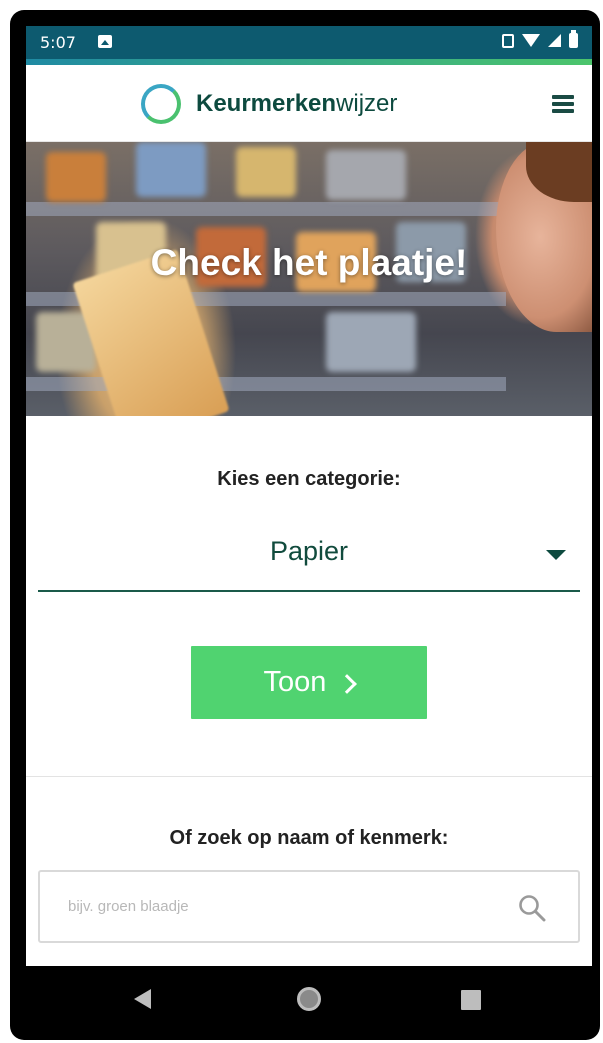 The image size is (603, 1043). I want to click on category-select: Papier, so click(309, 554).